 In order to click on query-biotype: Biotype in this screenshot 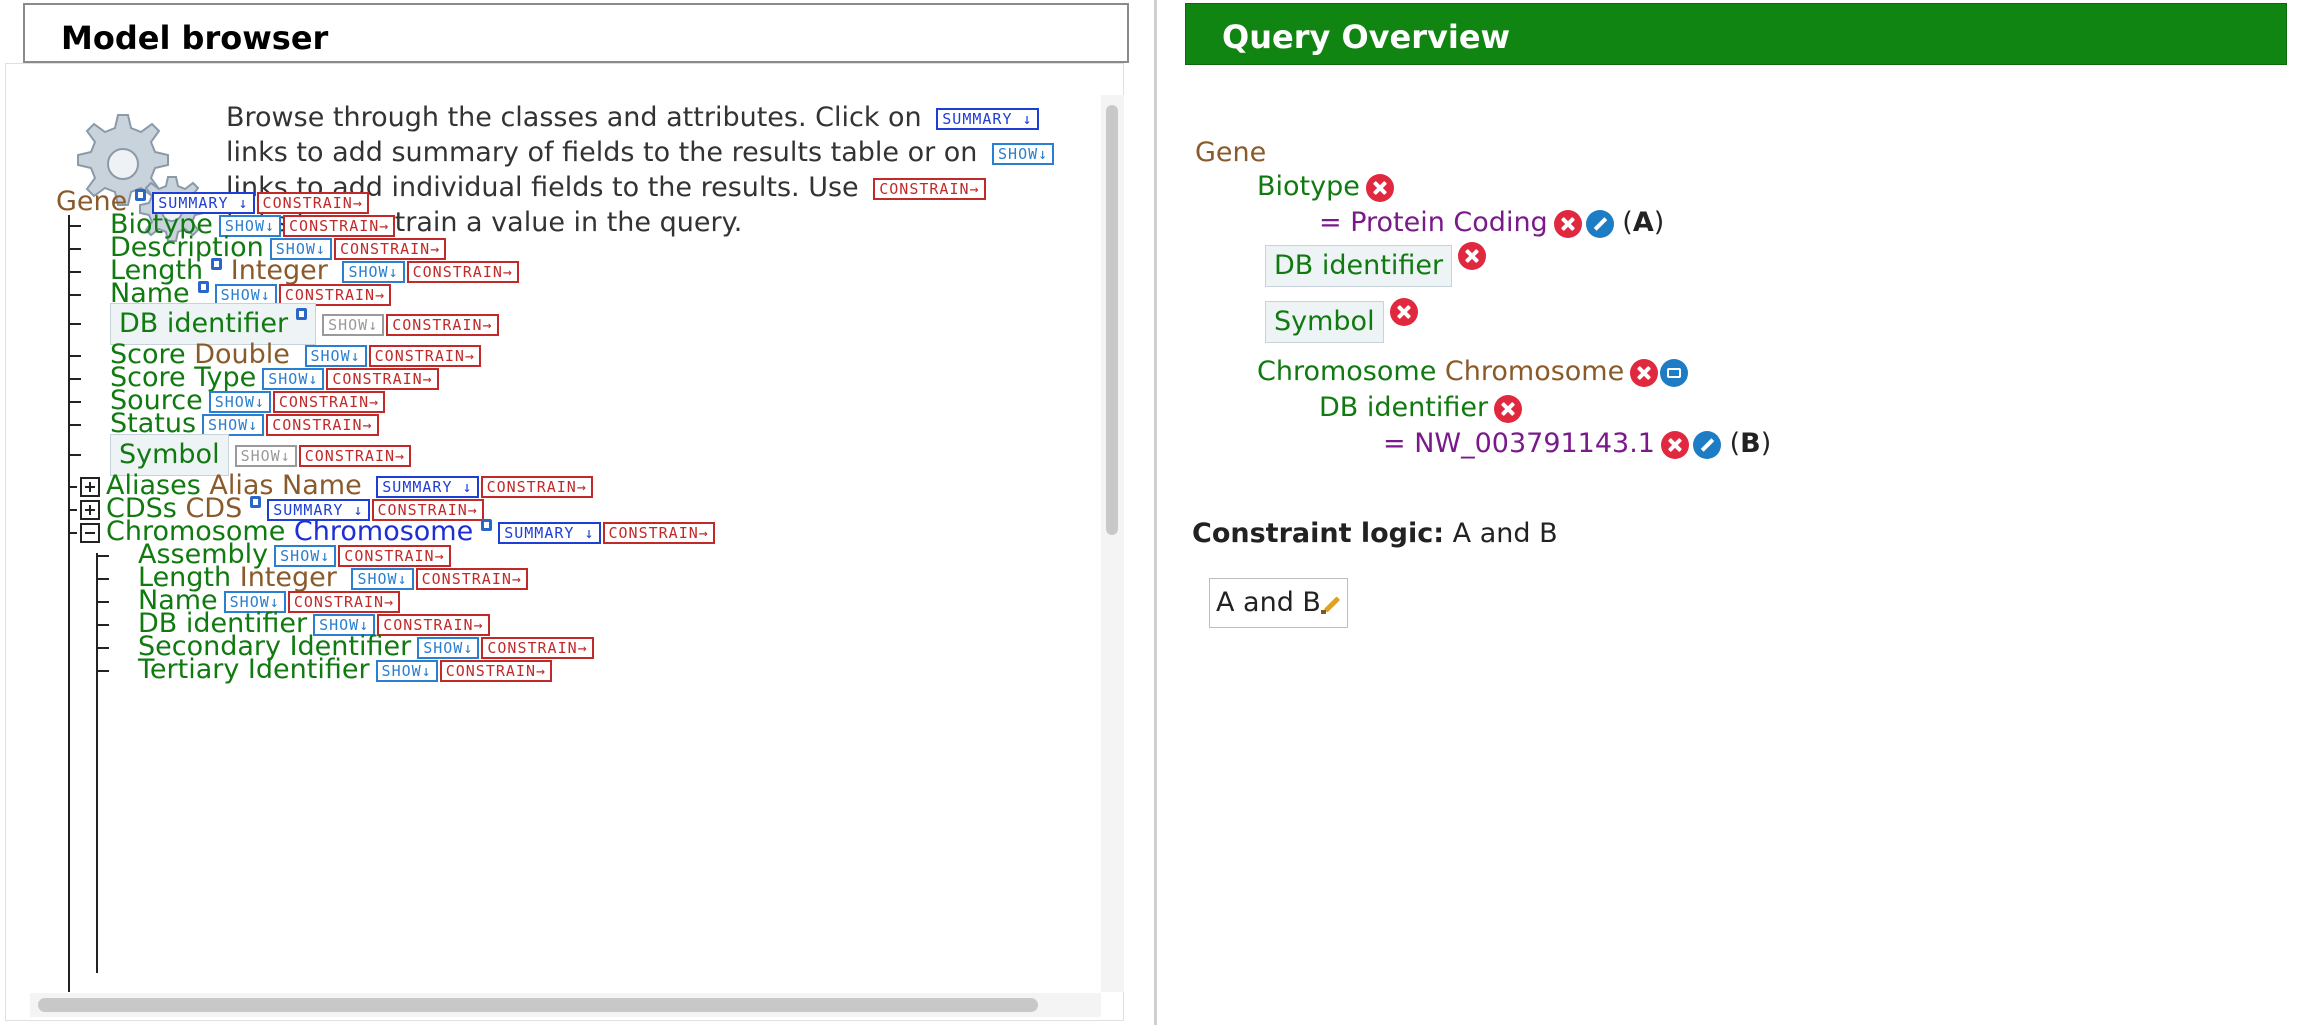, I will do `click(1325, 187)`.